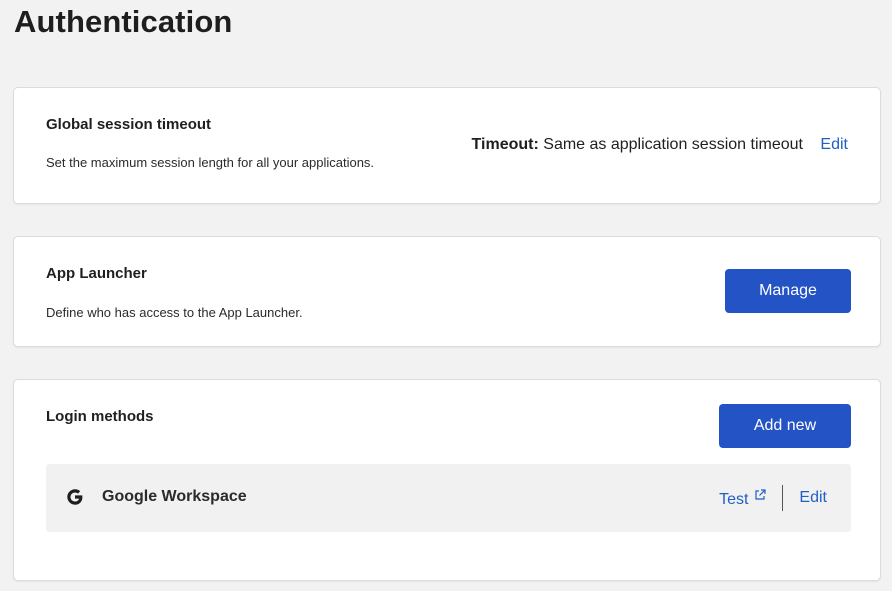 This screenshot has height=591, width=892. Describe the element at coordinates (760, 494) in the screenshot. I see `external-link-icon` at that location.